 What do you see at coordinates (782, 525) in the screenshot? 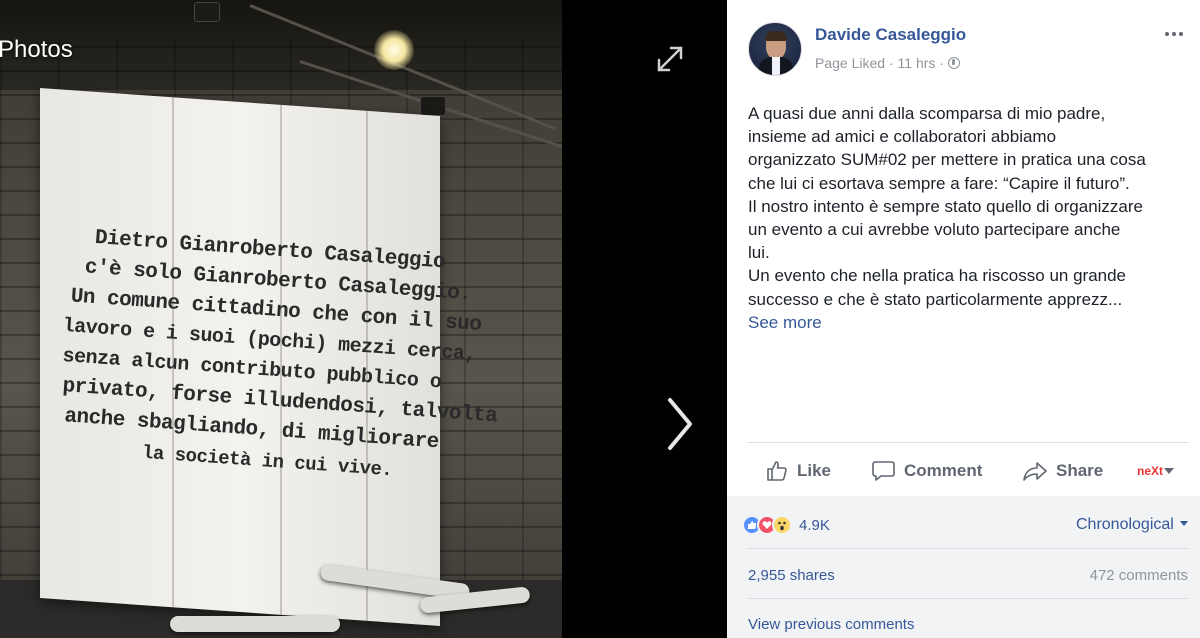
I see `wow-reaction-icon` at bounding box center [782, 525].